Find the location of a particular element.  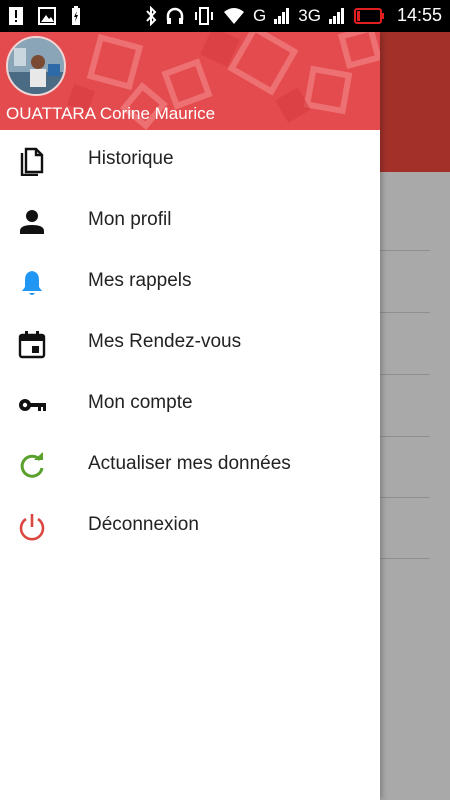

menu-item-label: Historique is located at coordinates (131, 158).